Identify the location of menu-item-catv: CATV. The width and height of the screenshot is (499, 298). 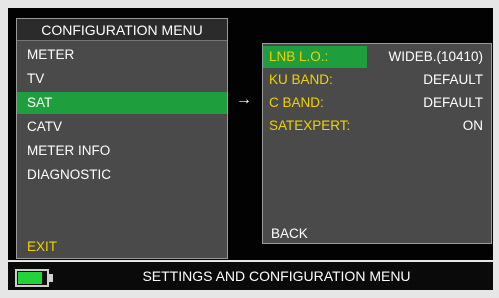
(122, 127).